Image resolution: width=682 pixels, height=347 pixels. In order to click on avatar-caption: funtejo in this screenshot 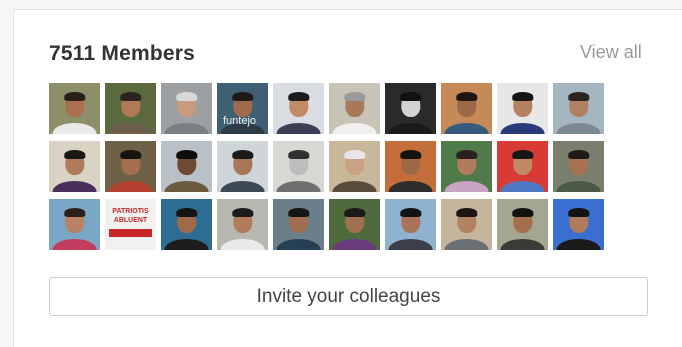, I will do `click(240, 121)`.